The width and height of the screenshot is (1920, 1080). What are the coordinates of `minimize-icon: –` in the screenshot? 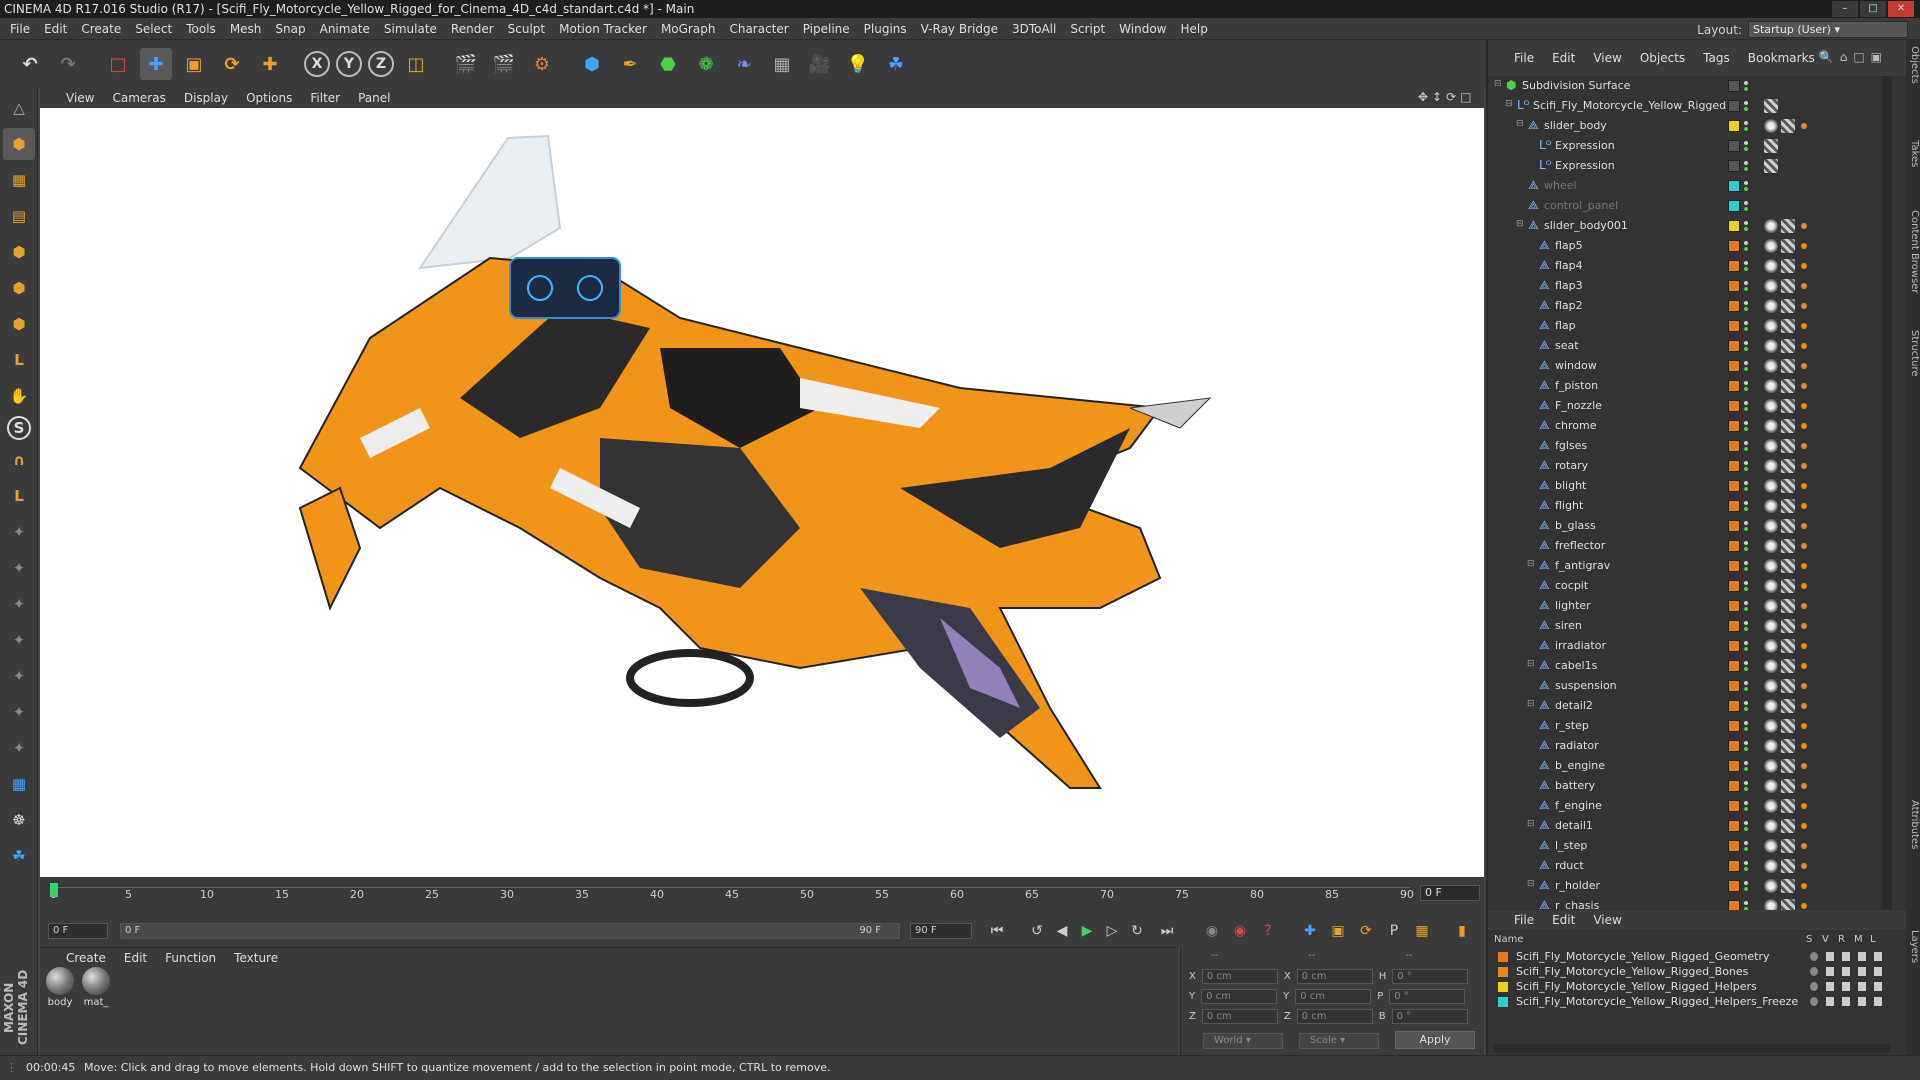 It's located at (1845, 9).